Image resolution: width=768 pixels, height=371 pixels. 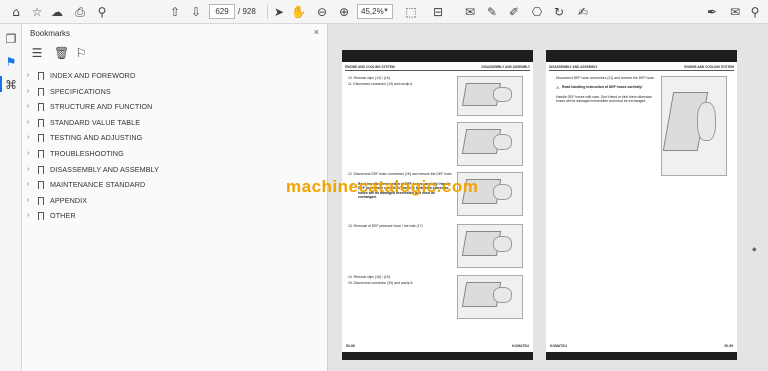 What do you see at coordinates (196, 12) in the screenshot?
I see `arrow-down-icon: ⇩` at bounding box center [196, 12].